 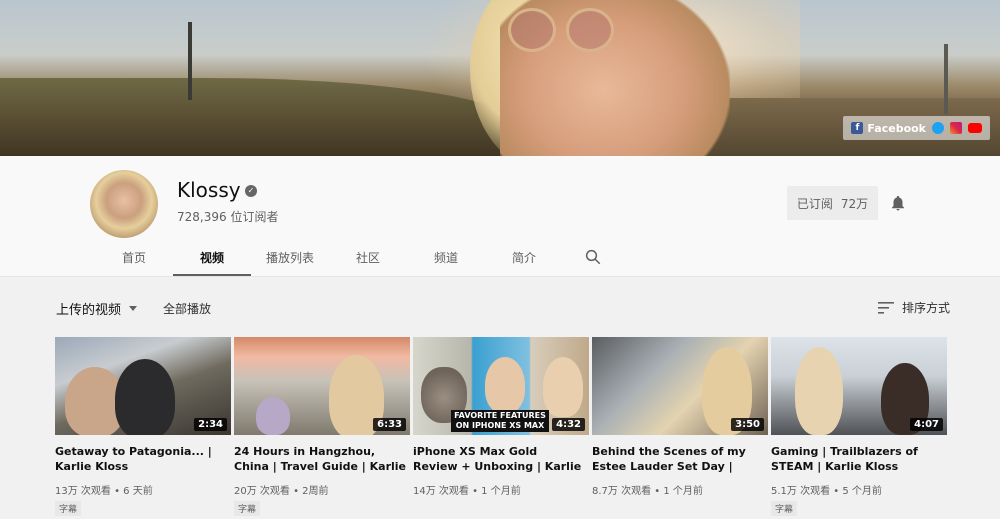 I want to click on video-views: 20万 次观看, so click(x=262, y=491).